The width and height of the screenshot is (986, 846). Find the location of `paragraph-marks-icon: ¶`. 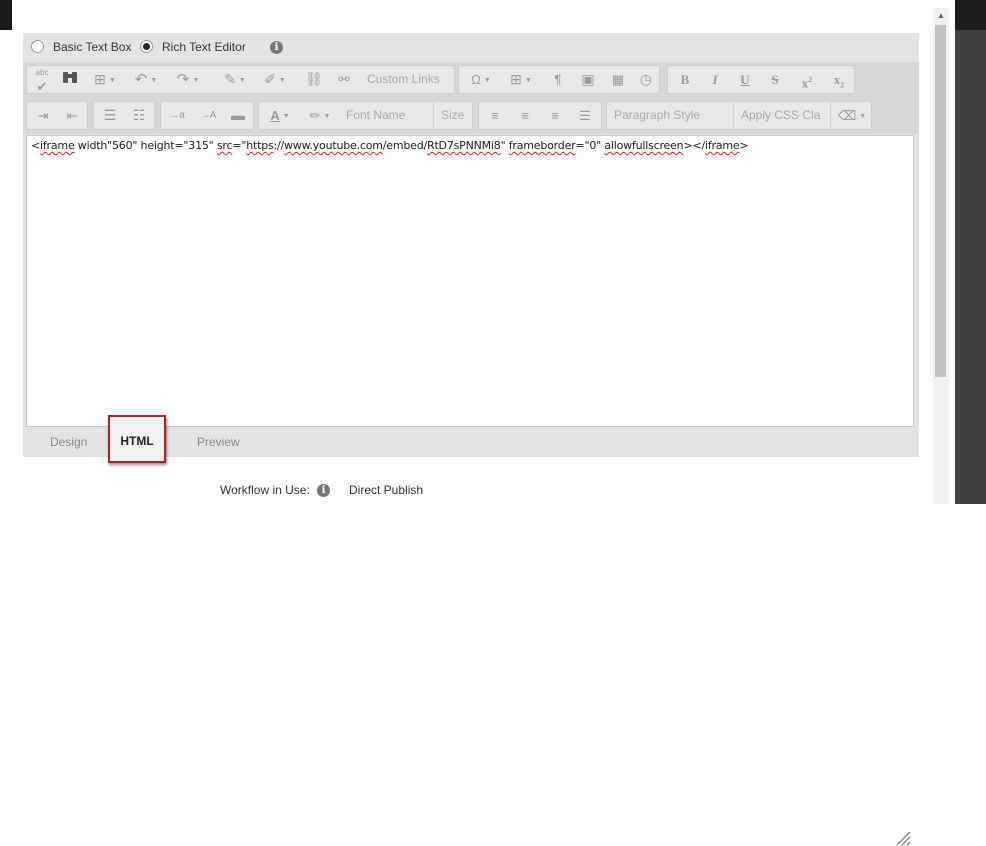

paragraph-marks-icon: ¶ is located at coordinates (558, 79).